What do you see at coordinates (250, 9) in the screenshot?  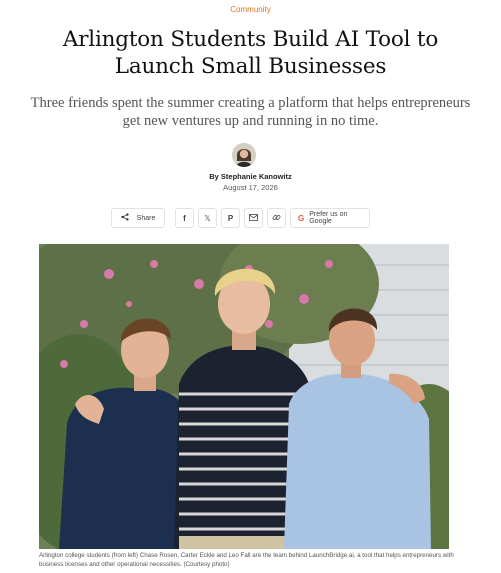 I see `category-link: Community` at bounding box center [250, 9].